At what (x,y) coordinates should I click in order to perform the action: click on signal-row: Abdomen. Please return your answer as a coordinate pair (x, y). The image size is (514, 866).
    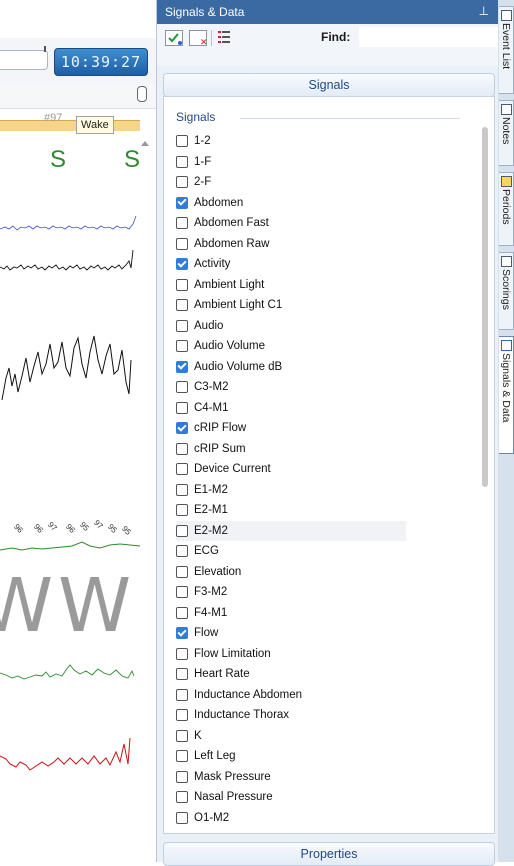
    Looking at the image, I should click on (316, 203).